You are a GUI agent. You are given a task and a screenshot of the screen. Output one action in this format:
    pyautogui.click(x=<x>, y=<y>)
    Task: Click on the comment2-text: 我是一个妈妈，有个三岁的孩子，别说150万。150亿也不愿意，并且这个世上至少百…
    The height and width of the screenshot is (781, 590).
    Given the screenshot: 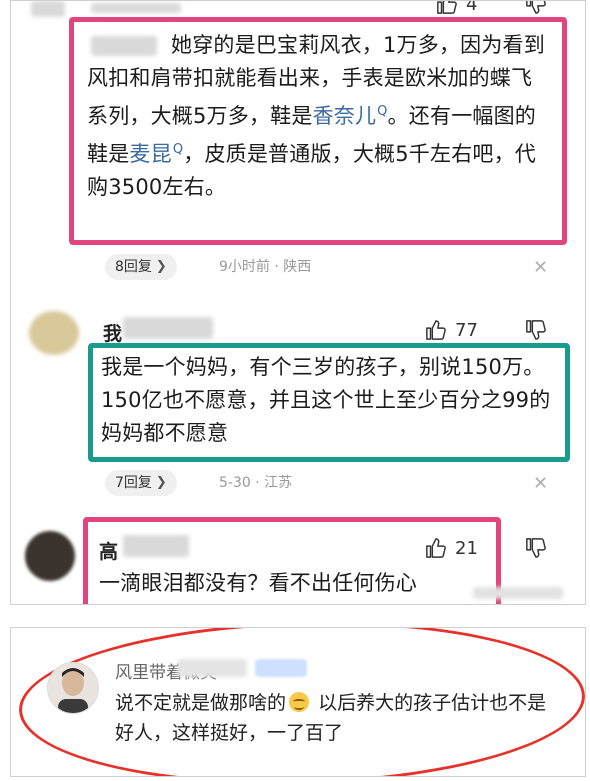 What is the action you would take?
    pyautogui.click(x=326, y=400)
    